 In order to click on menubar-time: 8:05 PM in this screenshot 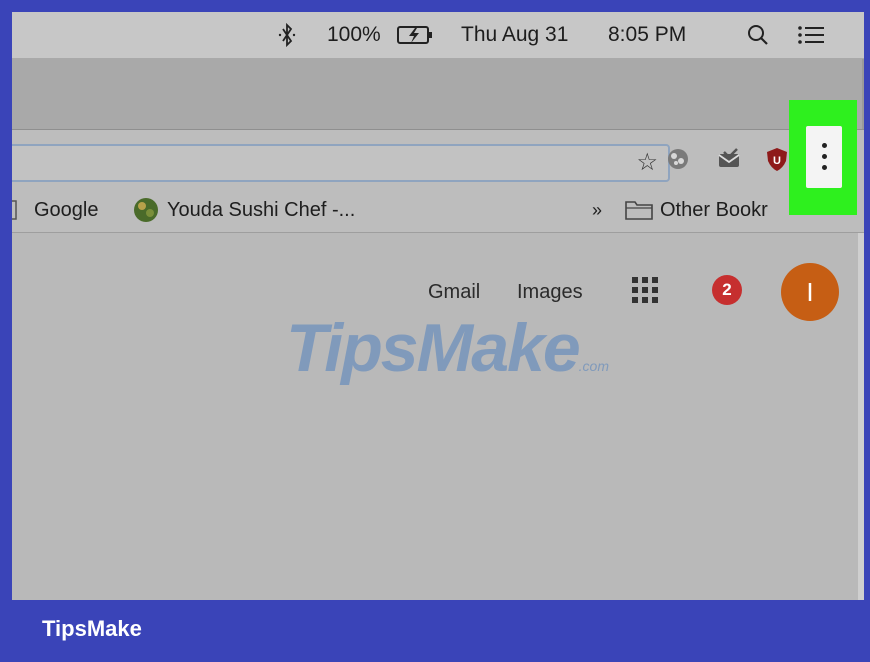, I will do `click(647, 35)`.